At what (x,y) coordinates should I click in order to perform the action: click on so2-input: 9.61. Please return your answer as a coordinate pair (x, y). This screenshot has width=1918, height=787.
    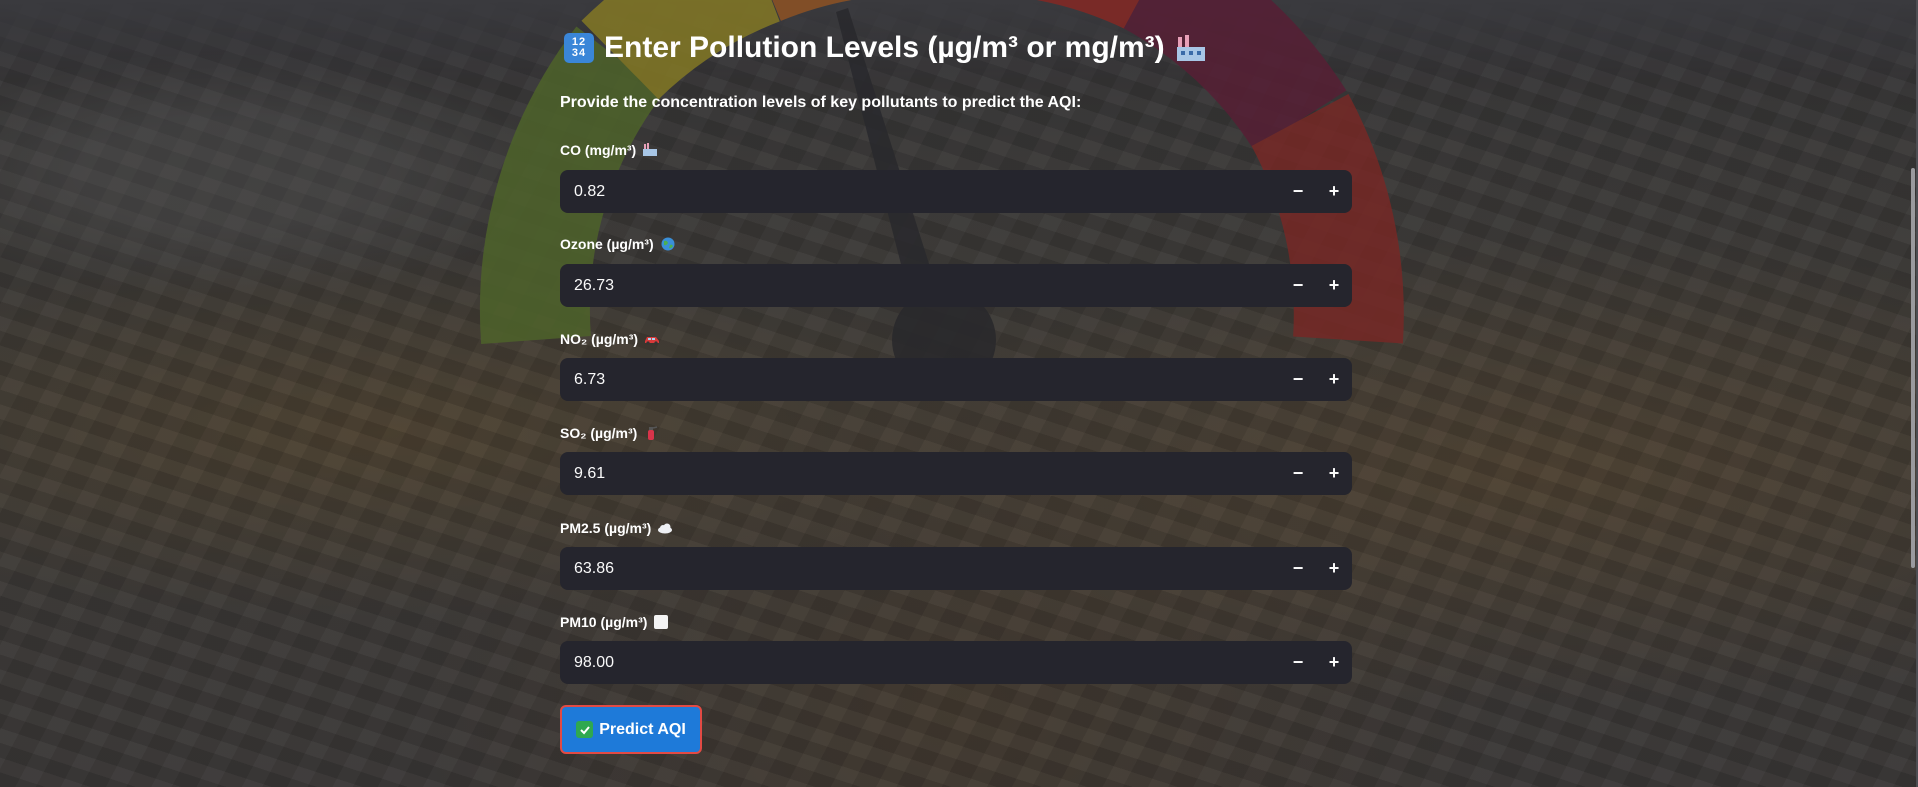
    Looking at the image, I should click on (920, 474).